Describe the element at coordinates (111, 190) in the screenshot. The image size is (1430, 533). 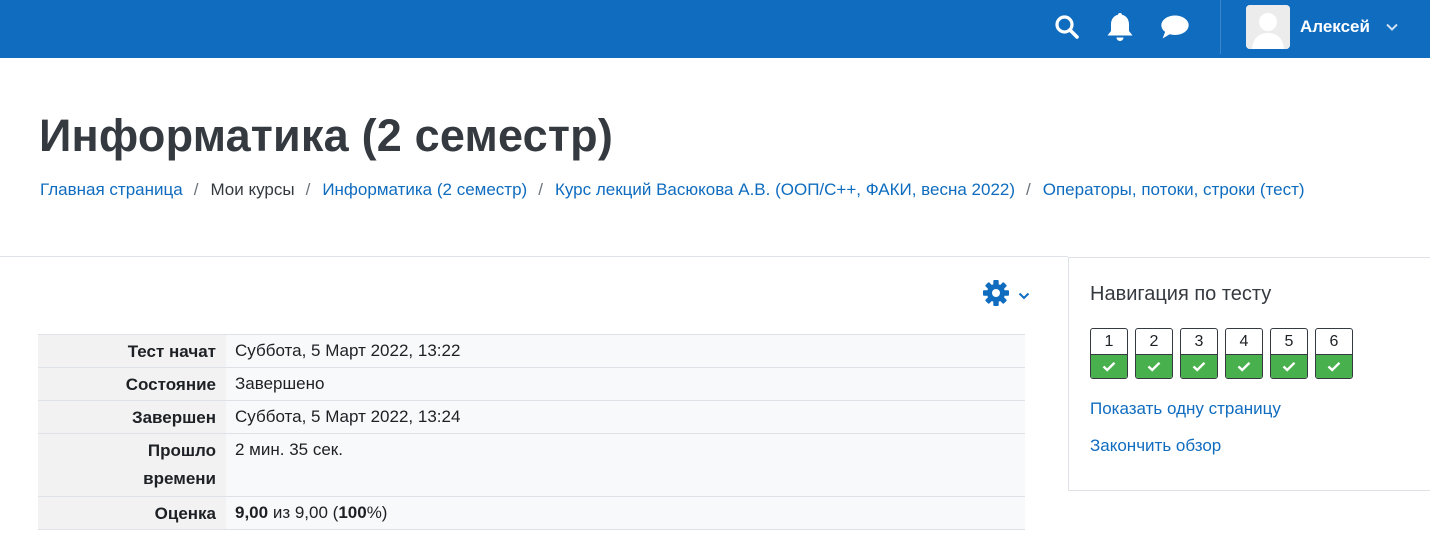
I see `breadcrumb-item-home: Главная страница` at that location.